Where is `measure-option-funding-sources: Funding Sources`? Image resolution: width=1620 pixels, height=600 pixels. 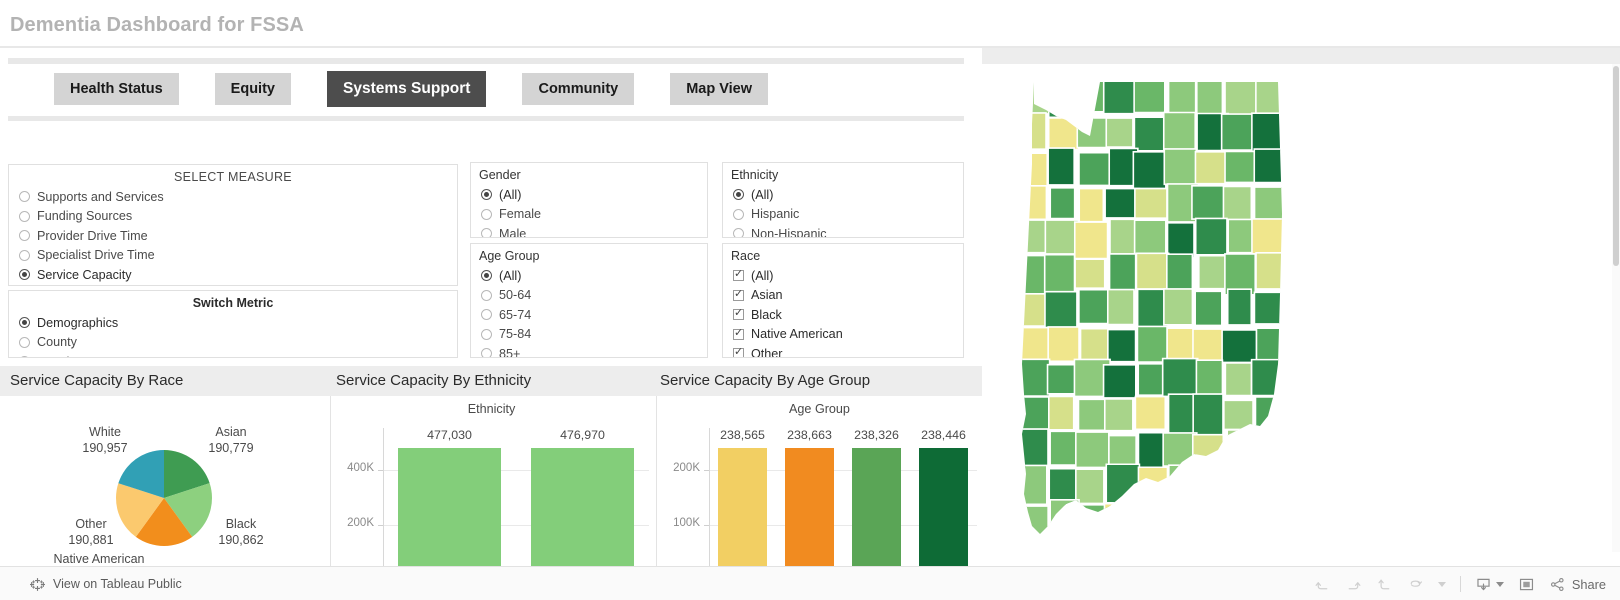
measure-option-funding-sources: Funding Sources is located at coordinates (233, 217).